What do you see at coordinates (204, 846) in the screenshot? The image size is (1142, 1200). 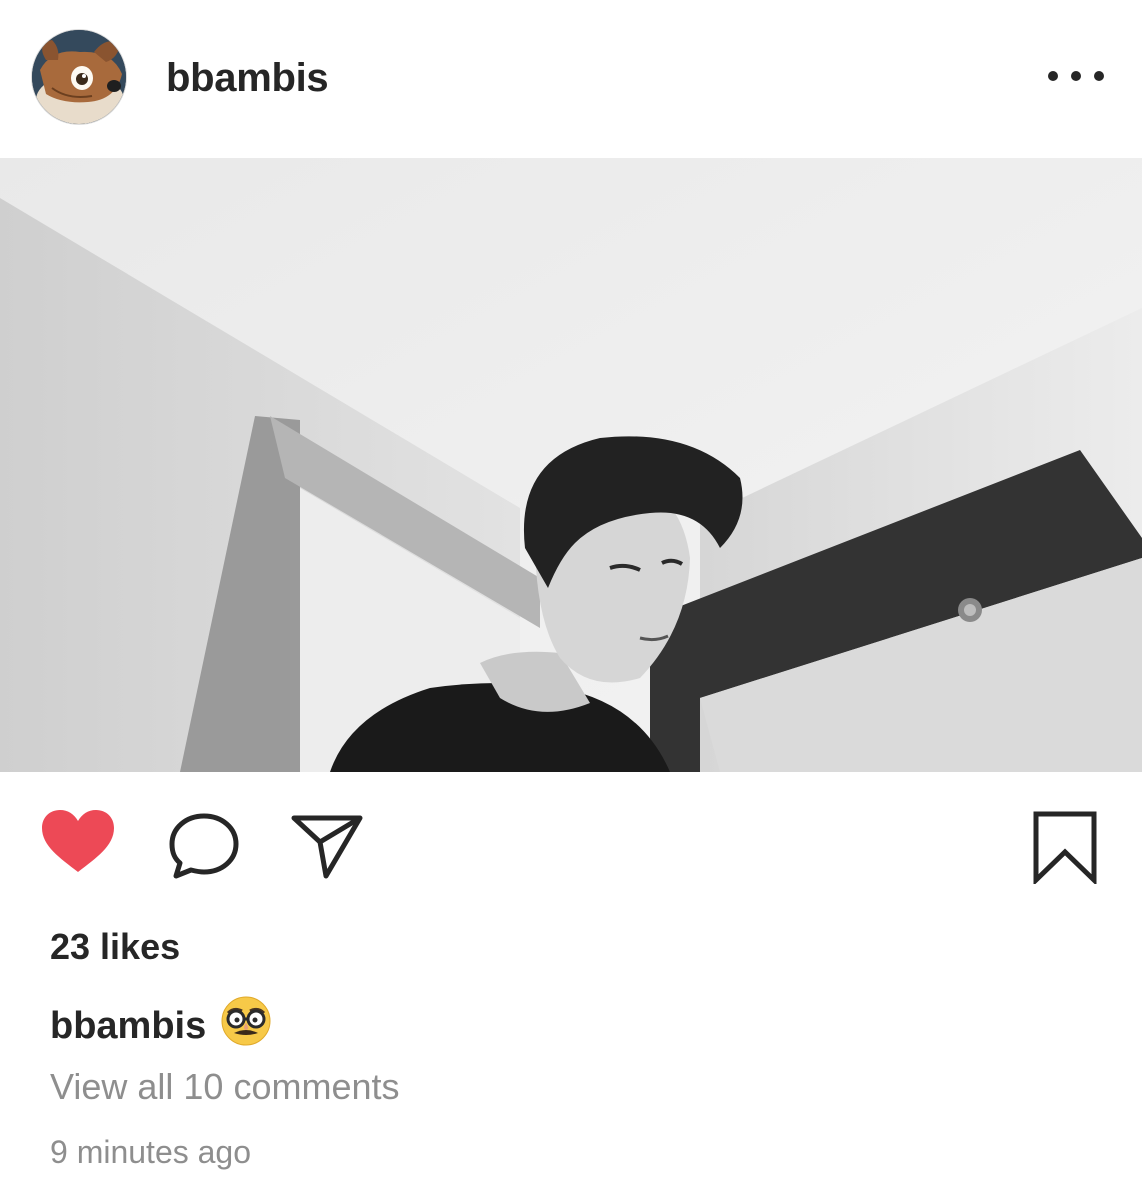 I see `comment-bubble-icon` at bounding box center [204, 846].